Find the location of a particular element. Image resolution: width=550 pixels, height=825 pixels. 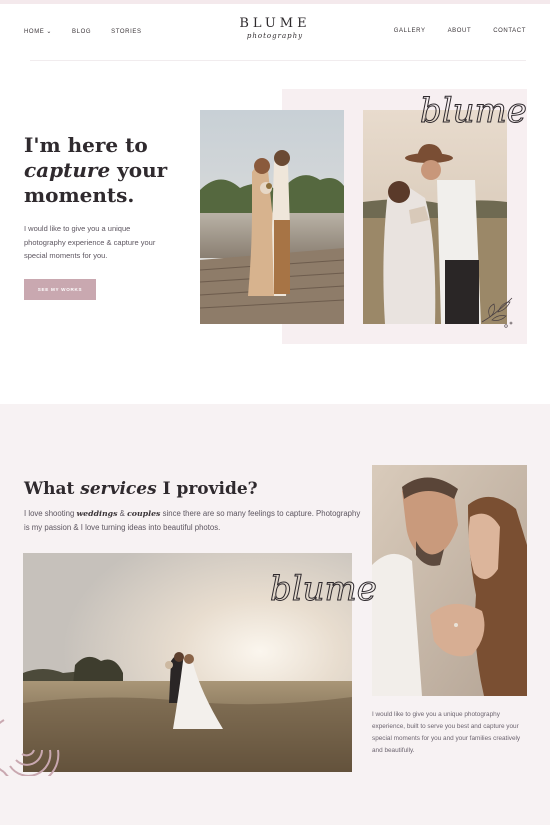

see-my-works-button: SEE MY WORKS is located at coordinates (60, 289).